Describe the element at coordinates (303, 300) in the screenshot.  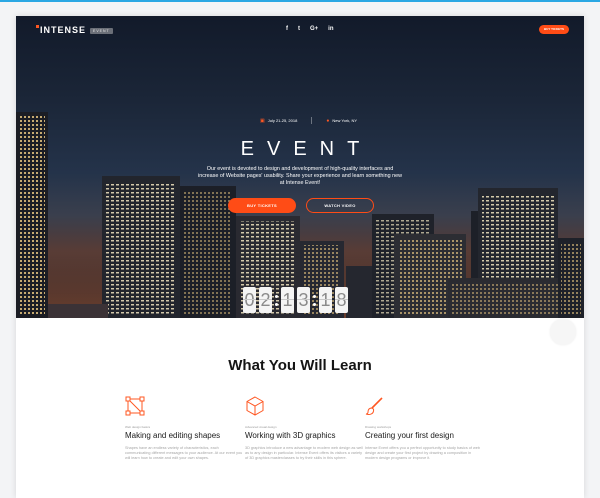
I see `countdown-digit: 3` at that location.